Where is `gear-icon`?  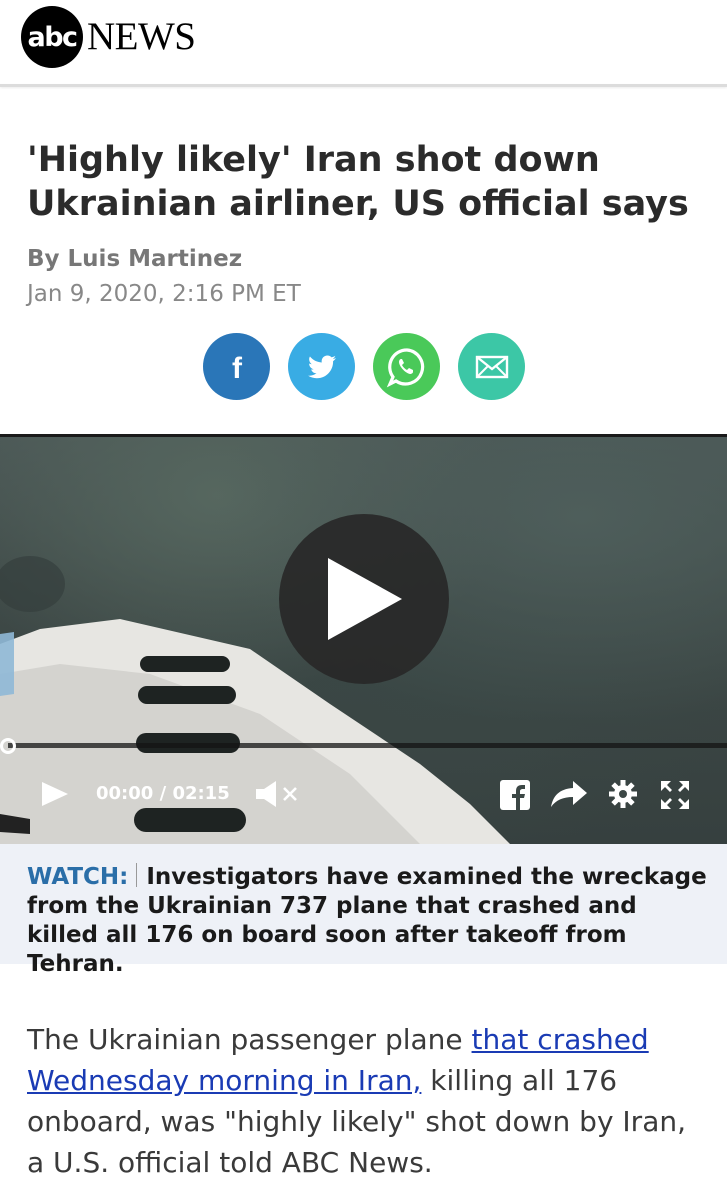
gear-icon is located at coordinates (623, 794).